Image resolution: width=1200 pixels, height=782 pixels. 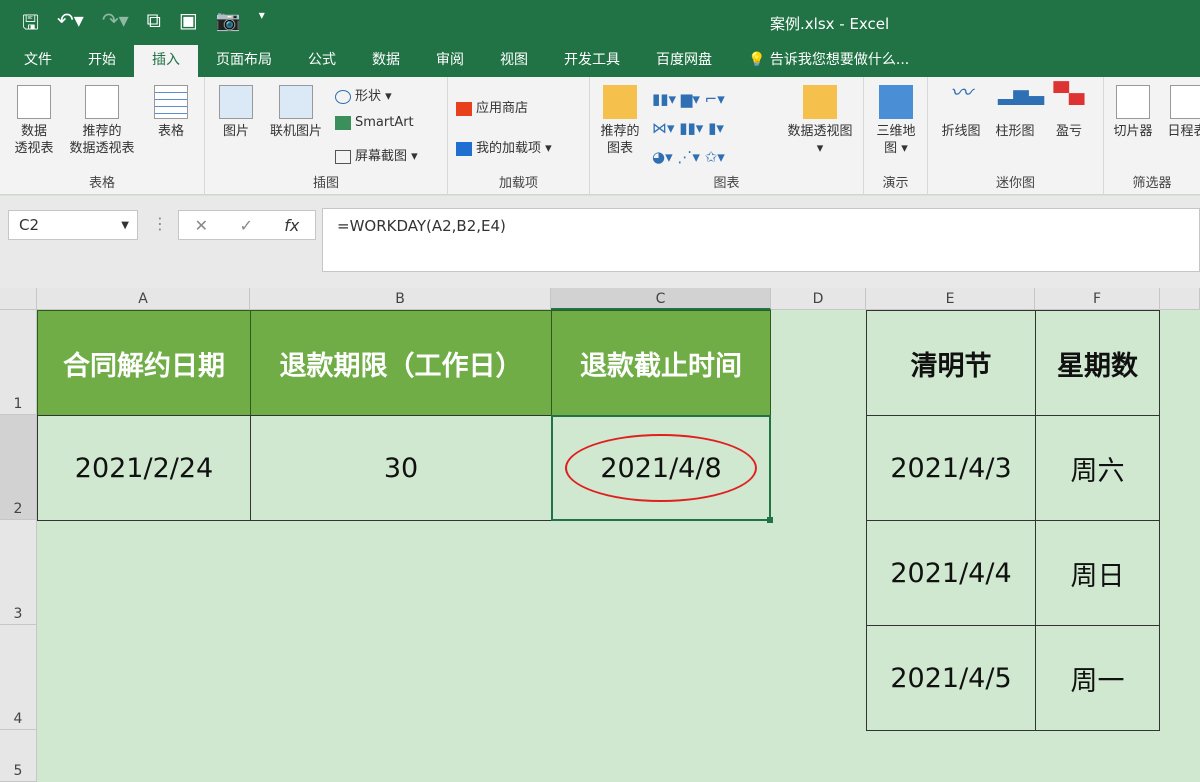 What do you see at coordinates (1017, 111) in the screenshot?
I see `sparkline-column-button: ▂▅▃ 柱形图` at bounding box center [1017, 111].